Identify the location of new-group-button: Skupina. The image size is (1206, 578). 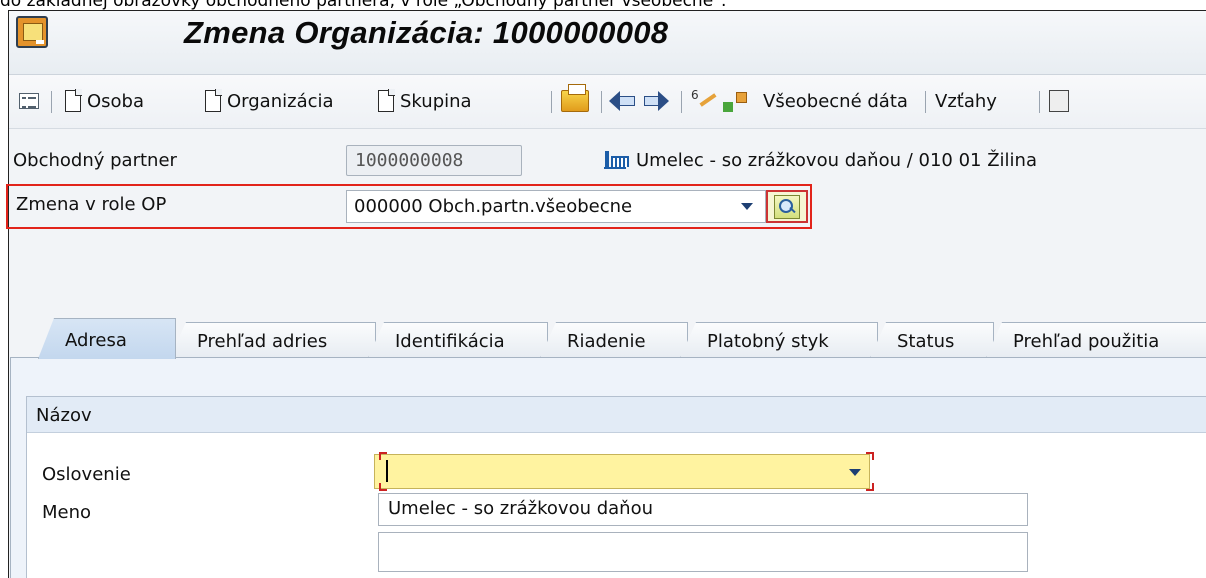
(425, 101).